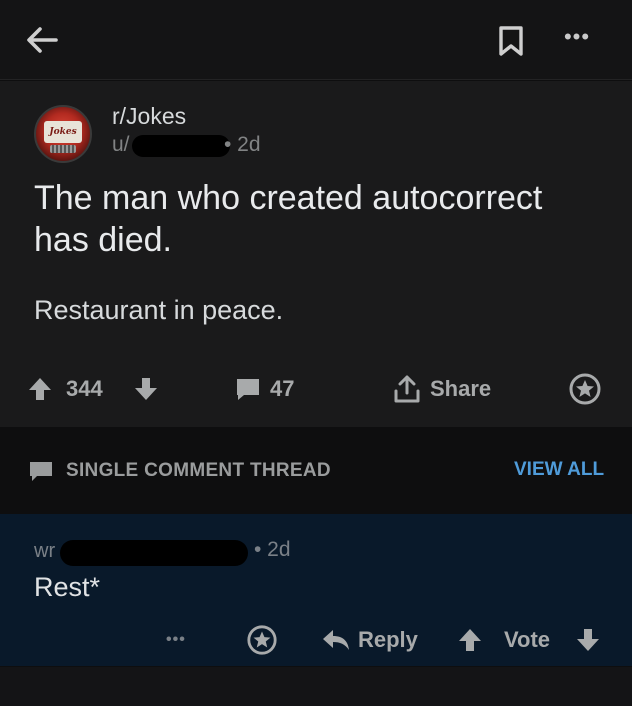 The height and width of the screenshot is (706, 632). Describe the element at coordinates (577, 39) in the screenshot. I see `more-options-button: •••` at that location.